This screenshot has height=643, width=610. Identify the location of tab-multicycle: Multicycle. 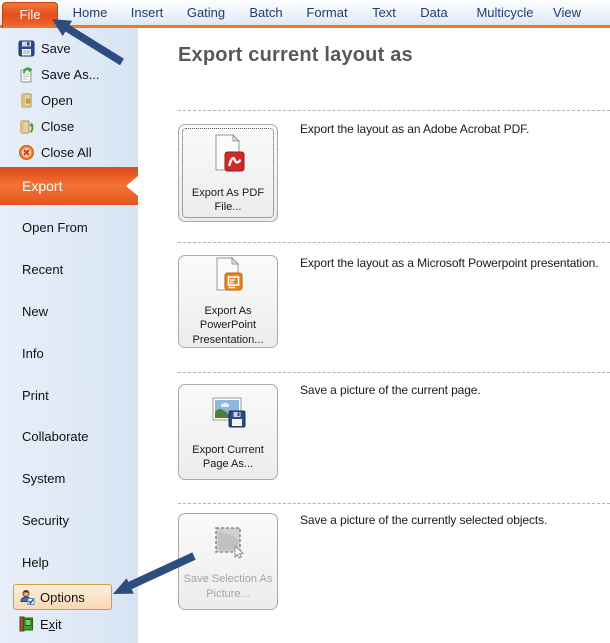
(504, 12).